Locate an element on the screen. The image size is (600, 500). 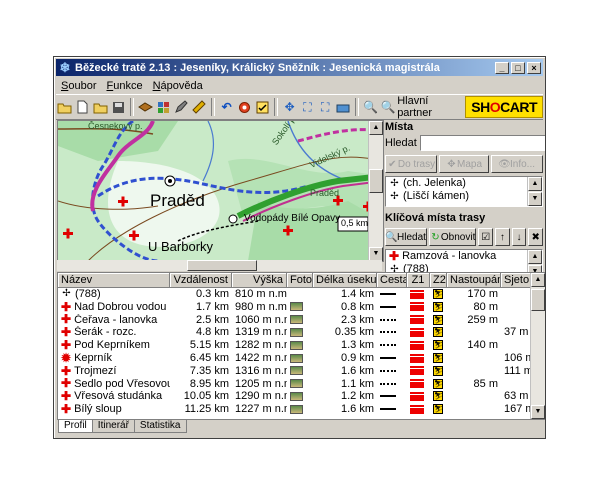
table-row: ✢ (788) 0.3 km 810 m n.m. 1.4 km ⛷ 170 m is located at coordinates (301, 294).